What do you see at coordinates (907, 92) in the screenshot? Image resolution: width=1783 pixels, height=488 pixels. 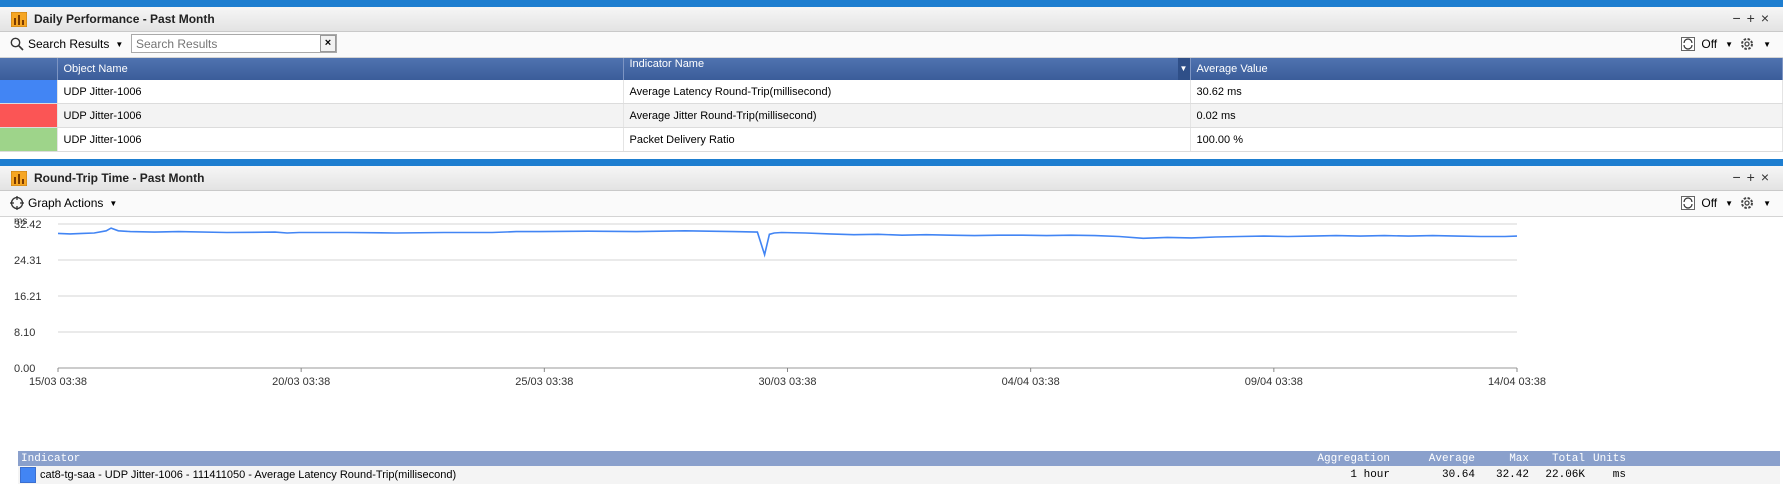 I see `indicator-name-cell: Average Latency Round-Trip(millisecond)` at bounding box center [907, 92].